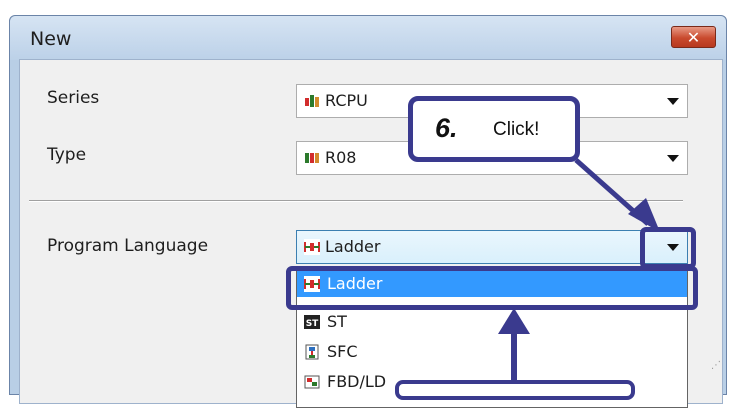  Describe the element at coordinates (579, 273) in the screenshot. I see `annotation-arrows` at that location.